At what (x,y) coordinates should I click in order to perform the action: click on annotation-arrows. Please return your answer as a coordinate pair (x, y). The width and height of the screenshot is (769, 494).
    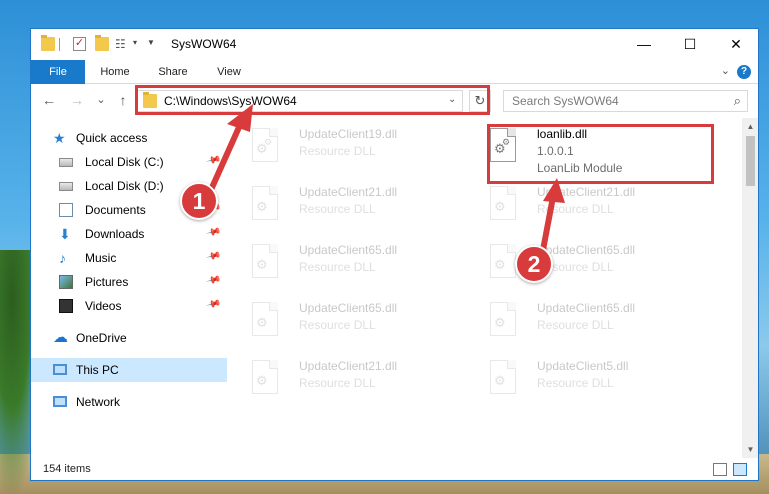
    Looking at the image, I should click on (386, 178).